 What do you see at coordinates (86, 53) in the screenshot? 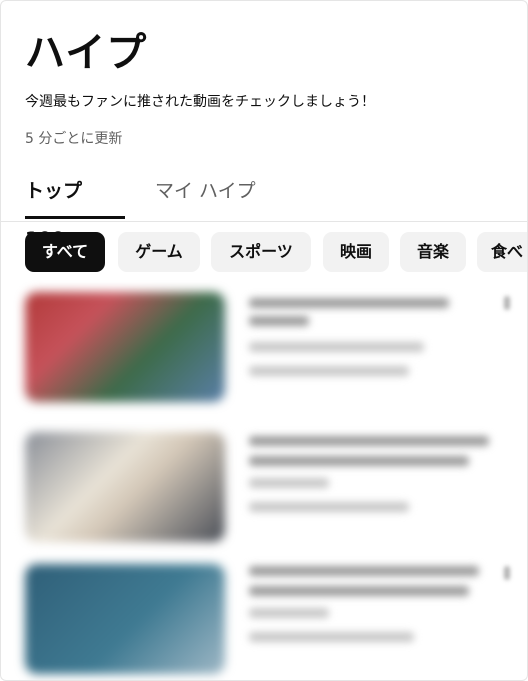
I see `page-title: ハイプ` at bounding box center [86, 53].